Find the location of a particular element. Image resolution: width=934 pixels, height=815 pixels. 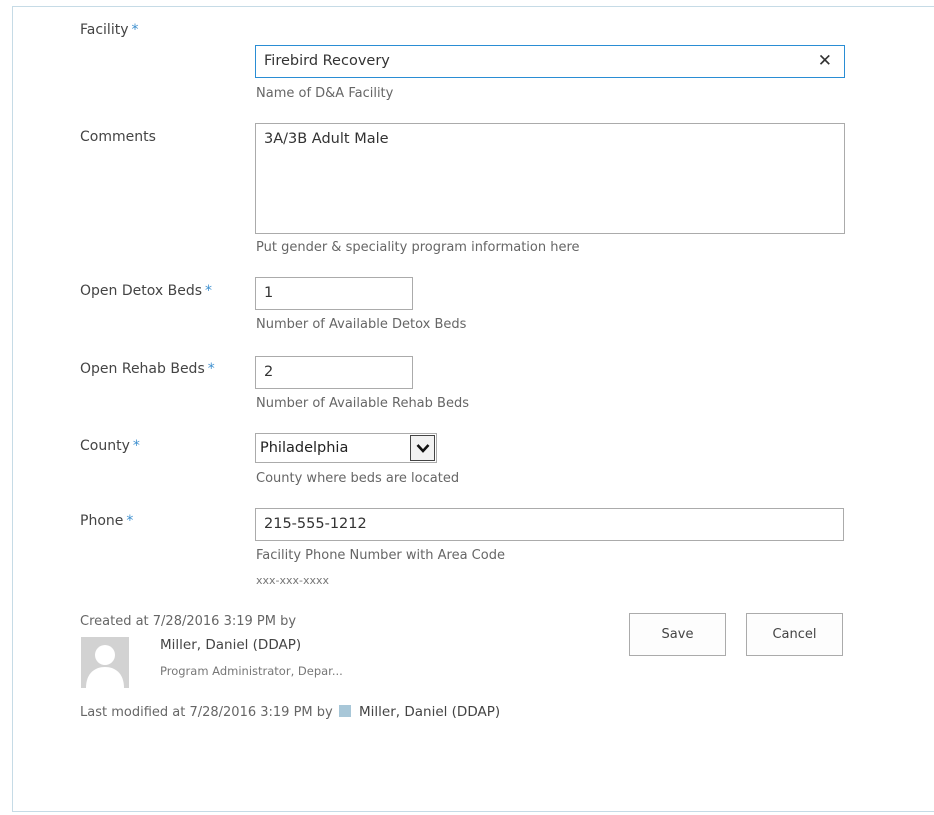

presence-indicator-icon is located at coordinates (344, 711).